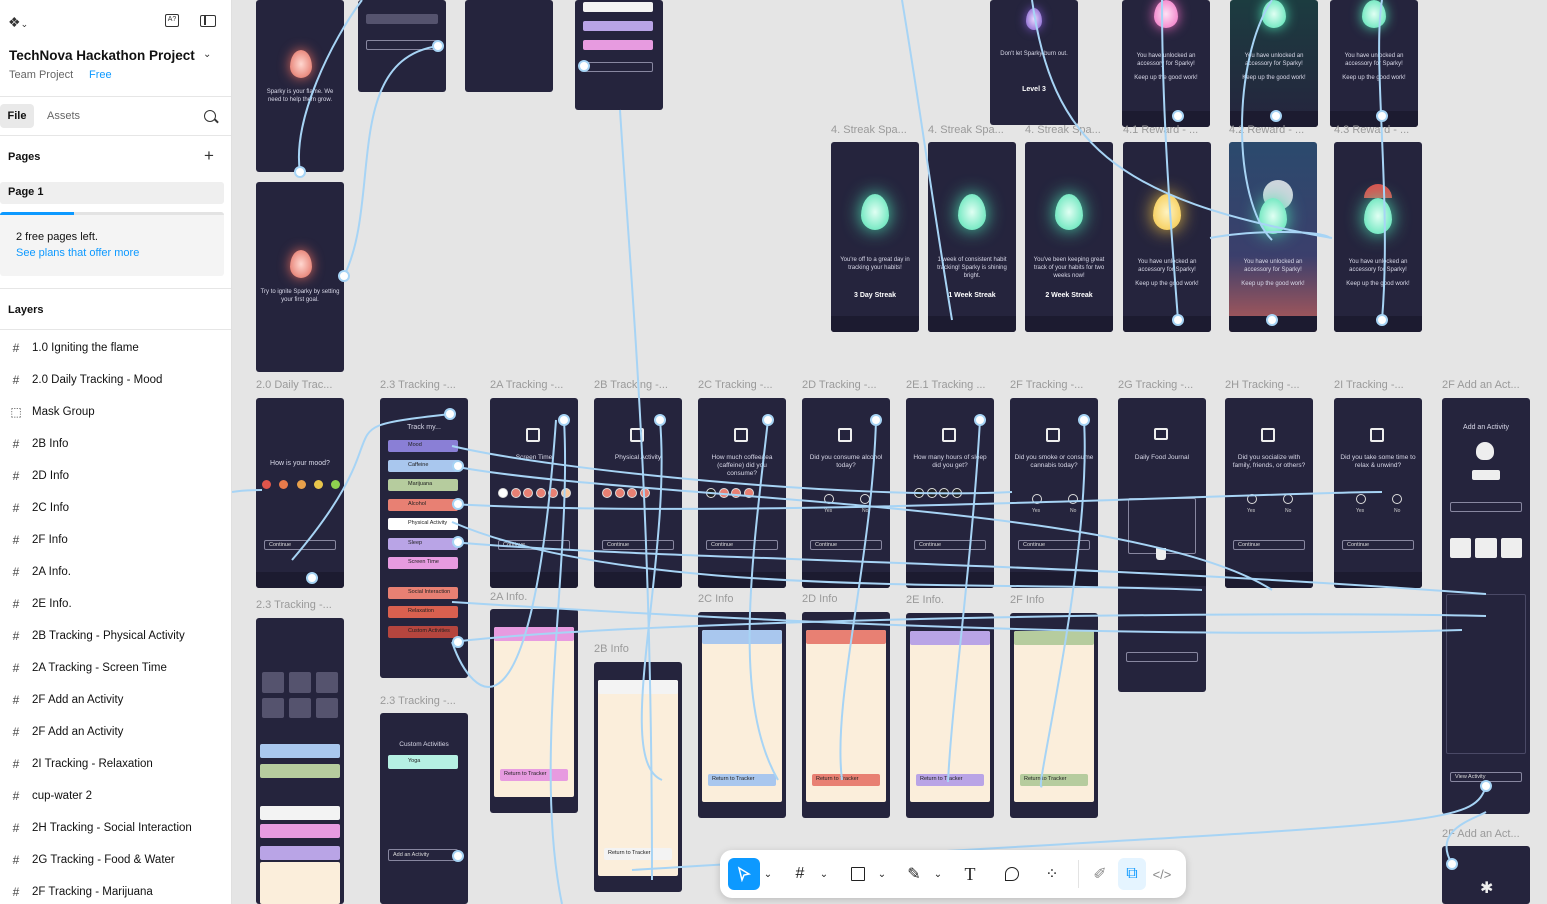  Describe the element at coordinates (115, 412) in the screenshot. I see `layer-item: ⬚ Mask Group` at that location.